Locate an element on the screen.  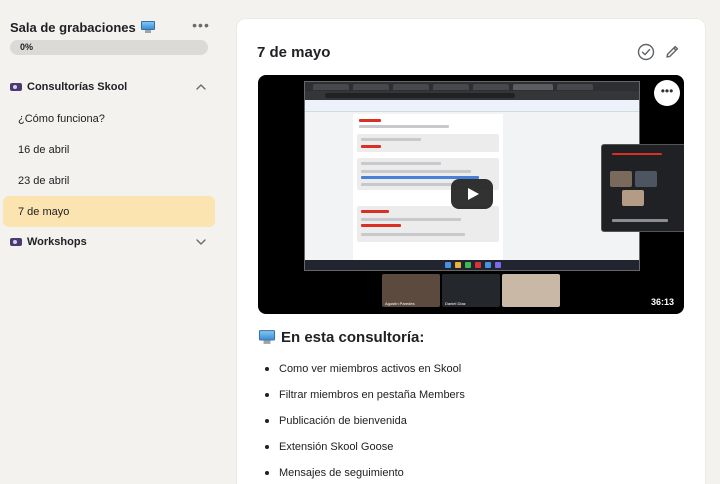
course-title: Sala de grabaciones is located at coordinates (73, 27).